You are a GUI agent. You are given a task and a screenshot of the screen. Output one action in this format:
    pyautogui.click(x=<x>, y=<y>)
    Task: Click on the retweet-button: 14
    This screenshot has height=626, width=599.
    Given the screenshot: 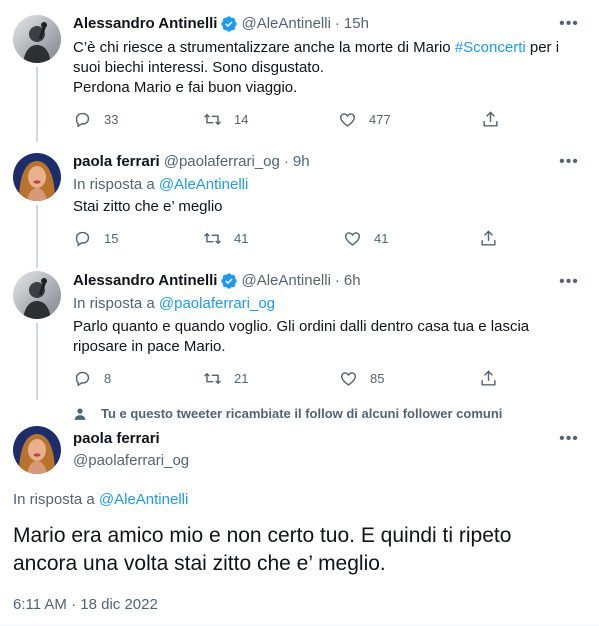 What is the action you would take?
    pyautogui.click(x=225, y=119)
    